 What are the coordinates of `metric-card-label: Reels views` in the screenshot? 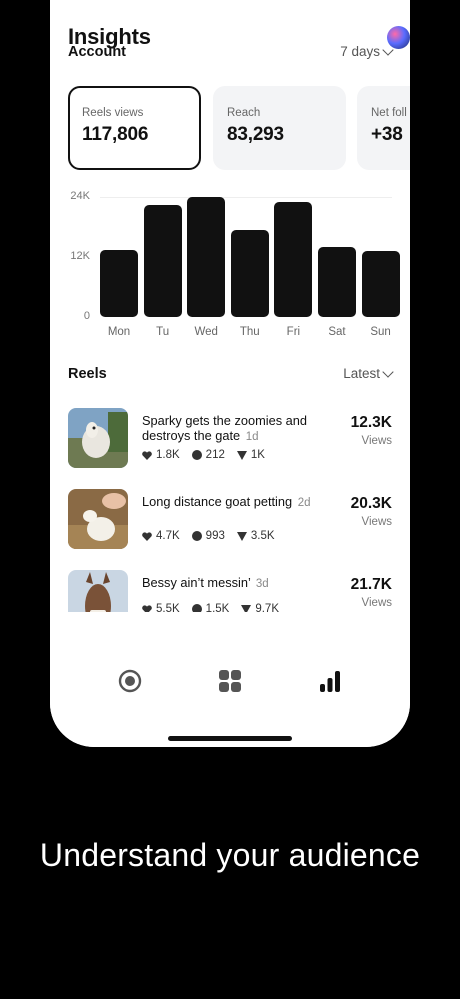 It's located at (113, 113).